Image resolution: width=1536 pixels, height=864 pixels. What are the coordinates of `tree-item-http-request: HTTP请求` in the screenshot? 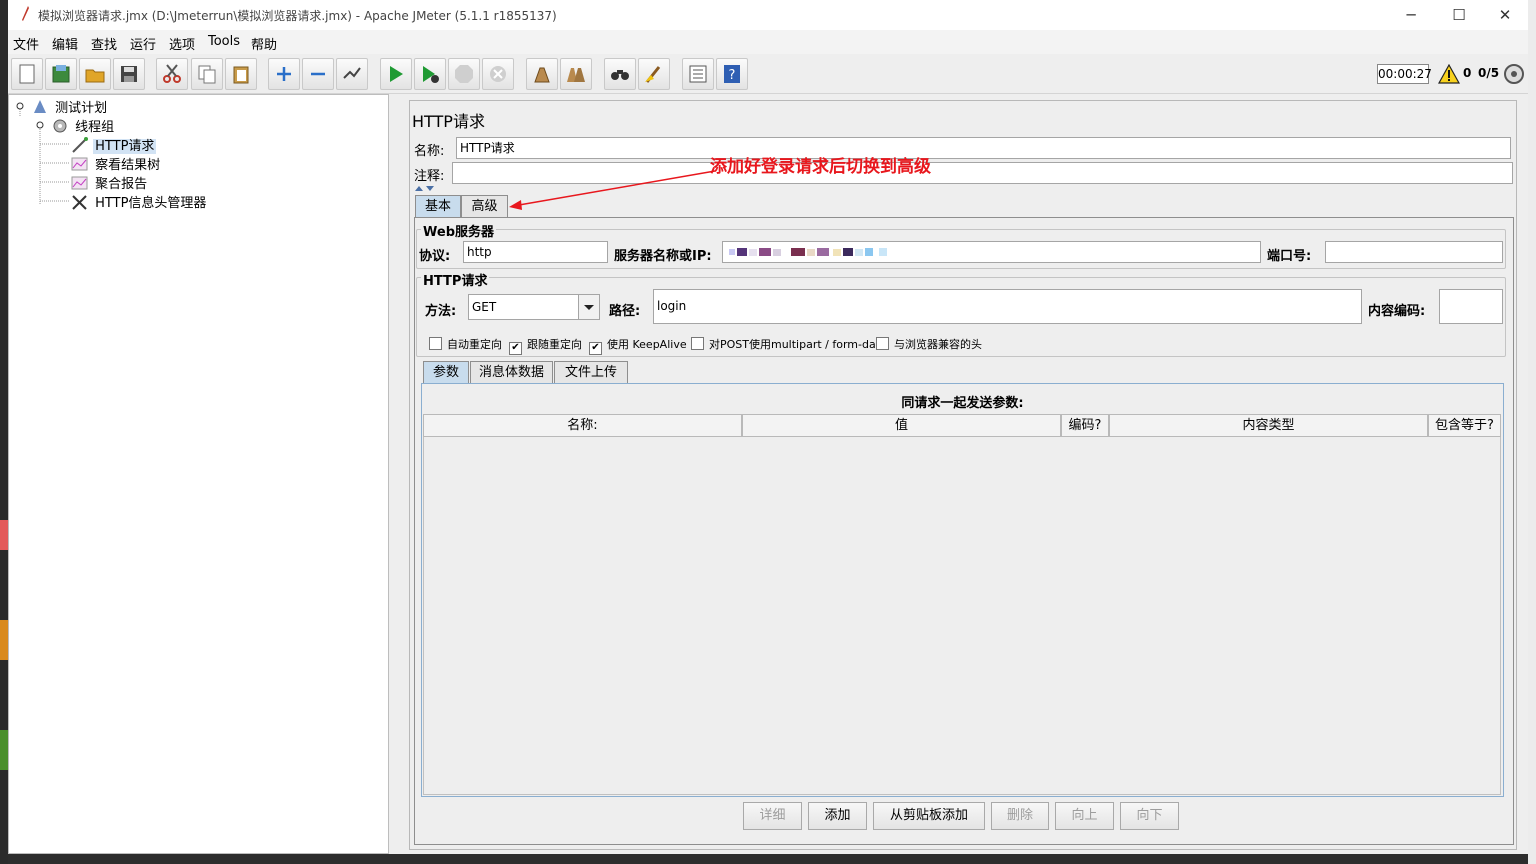 It's located at (114, 144).